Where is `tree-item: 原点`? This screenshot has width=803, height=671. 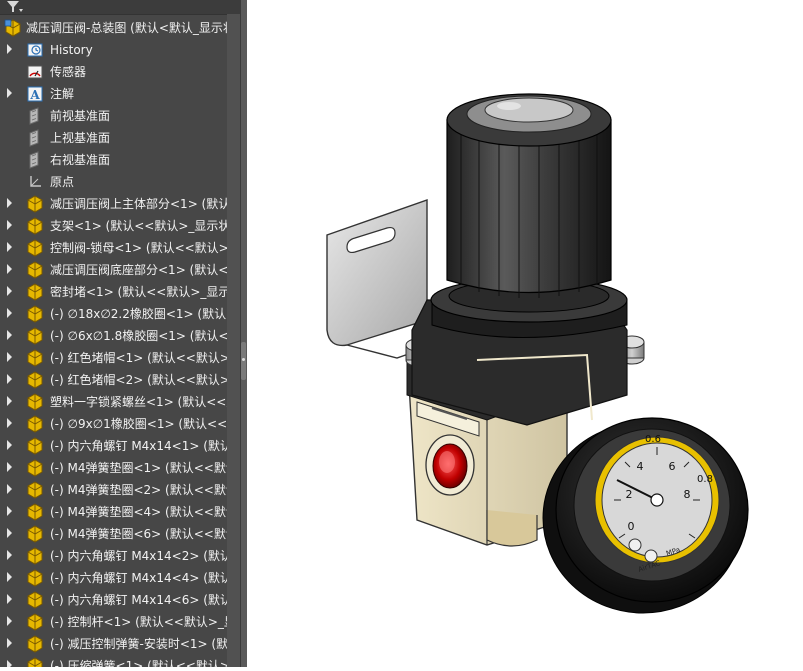 tree-item: 原点 is located at coordinates (120, 182).